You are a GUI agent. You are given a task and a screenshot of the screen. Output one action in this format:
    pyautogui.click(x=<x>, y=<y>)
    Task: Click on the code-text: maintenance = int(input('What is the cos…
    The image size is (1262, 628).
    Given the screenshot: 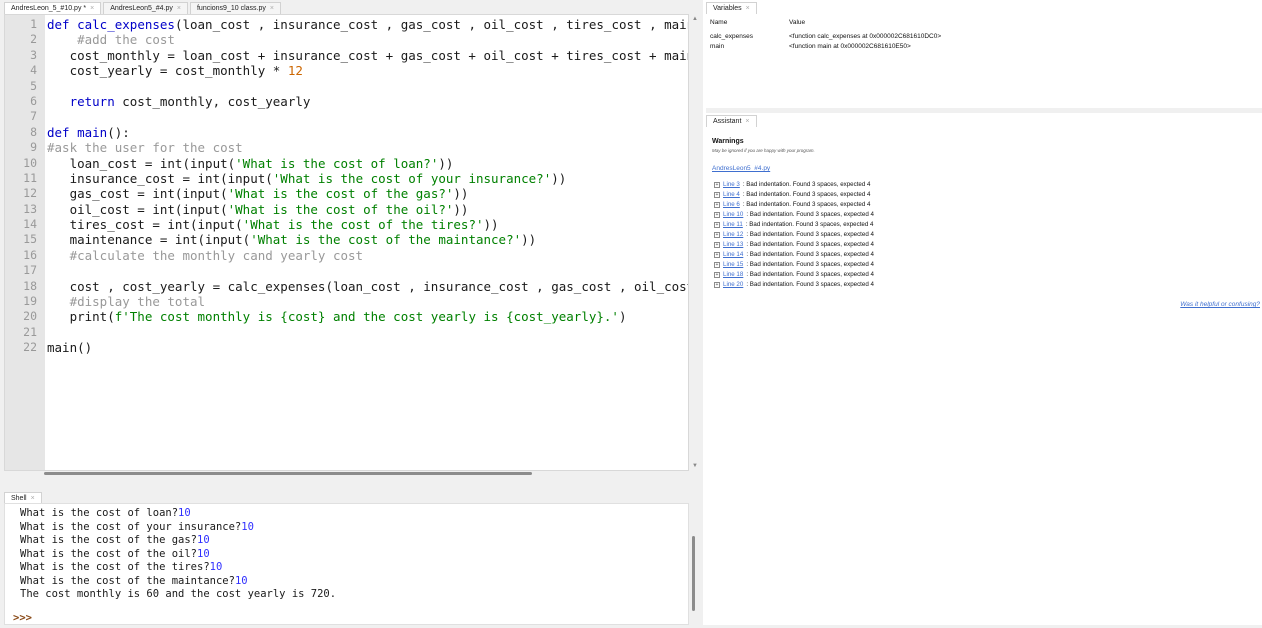 What is the action you would take?
    pyautogui.click(x=292, y=239)
    